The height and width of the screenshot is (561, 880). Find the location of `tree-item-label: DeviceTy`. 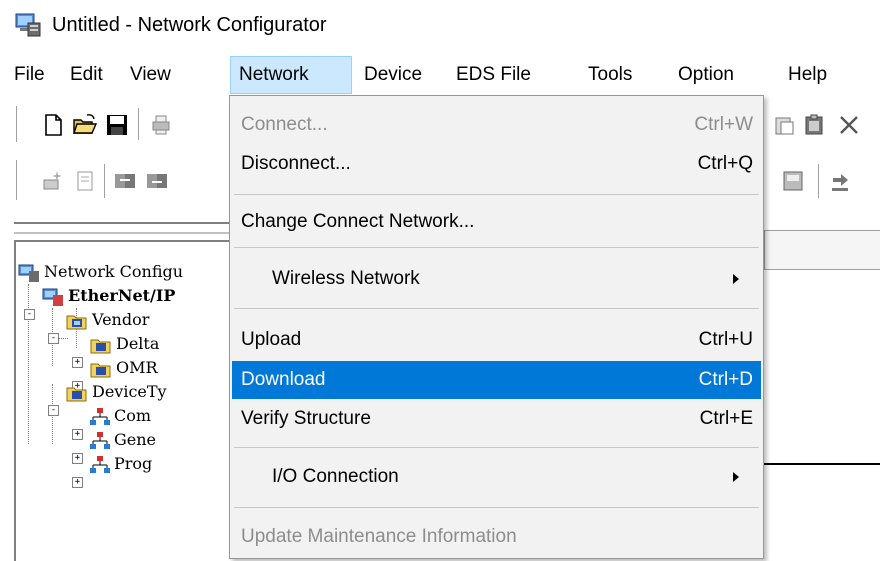

tree-item-label: DeviceTy is located at coordinates (129, 391).